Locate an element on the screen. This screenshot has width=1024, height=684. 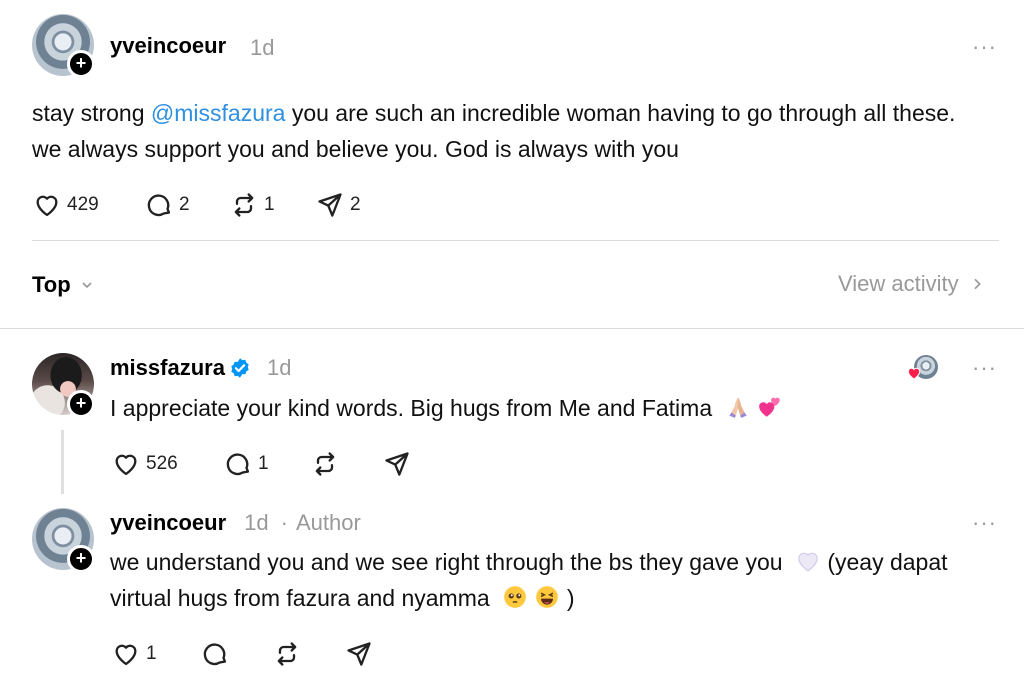
mention-link: @missfazura is located at coordinates (218, 113).